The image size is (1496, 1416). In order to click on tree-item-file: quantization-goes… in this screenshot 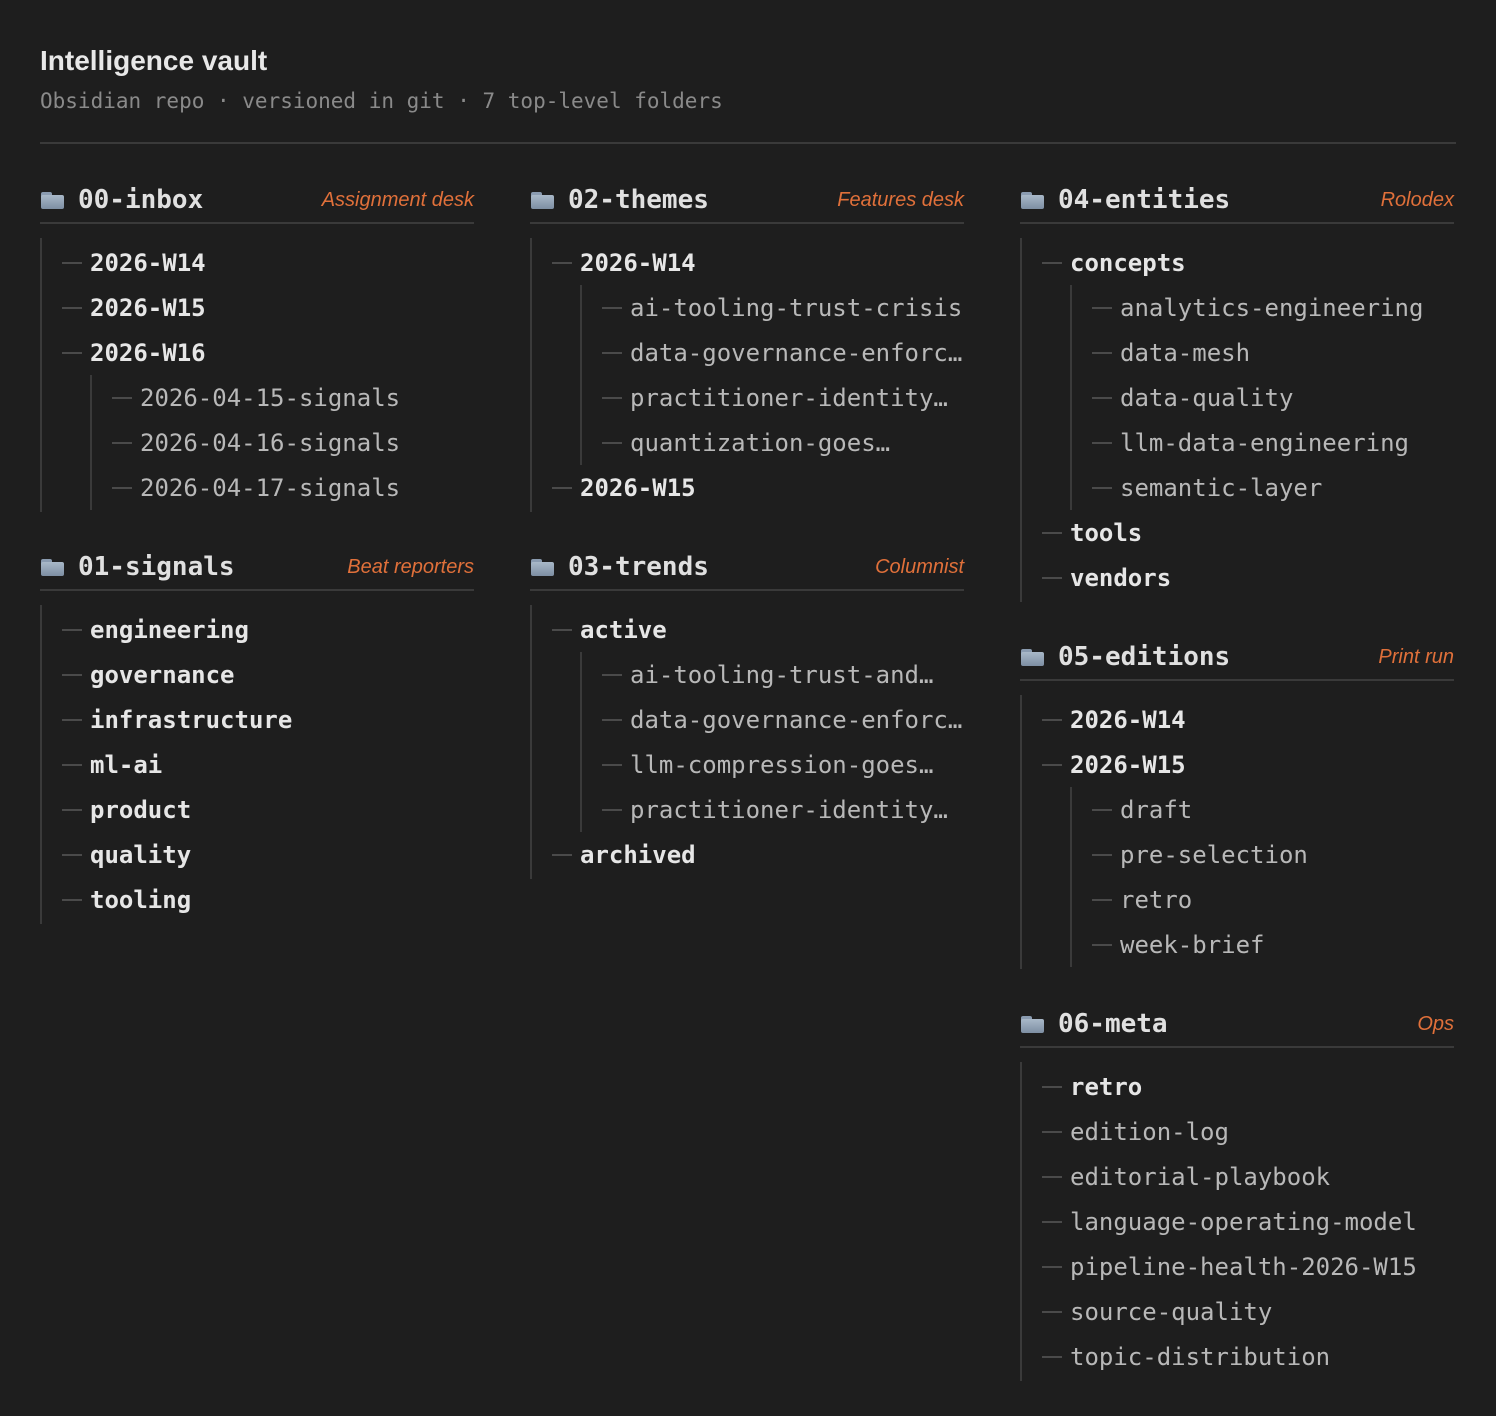, I will do `click(773, 442)`.